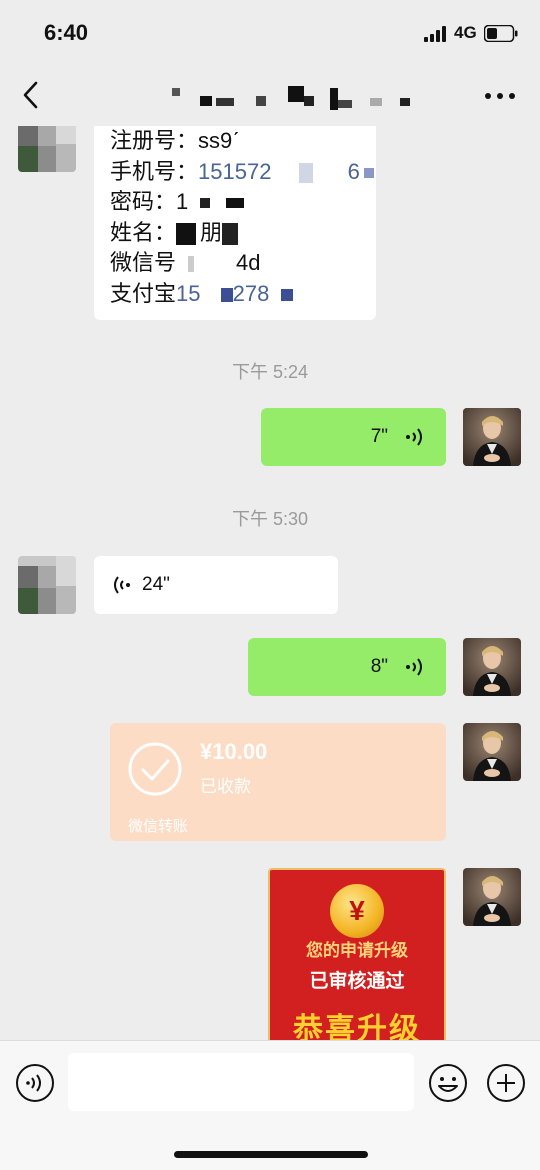  What do you see at coordinates (251, 293) in the screenshot?
I see `alipay-value-suffix: 278` at bounding box center [251, 293].